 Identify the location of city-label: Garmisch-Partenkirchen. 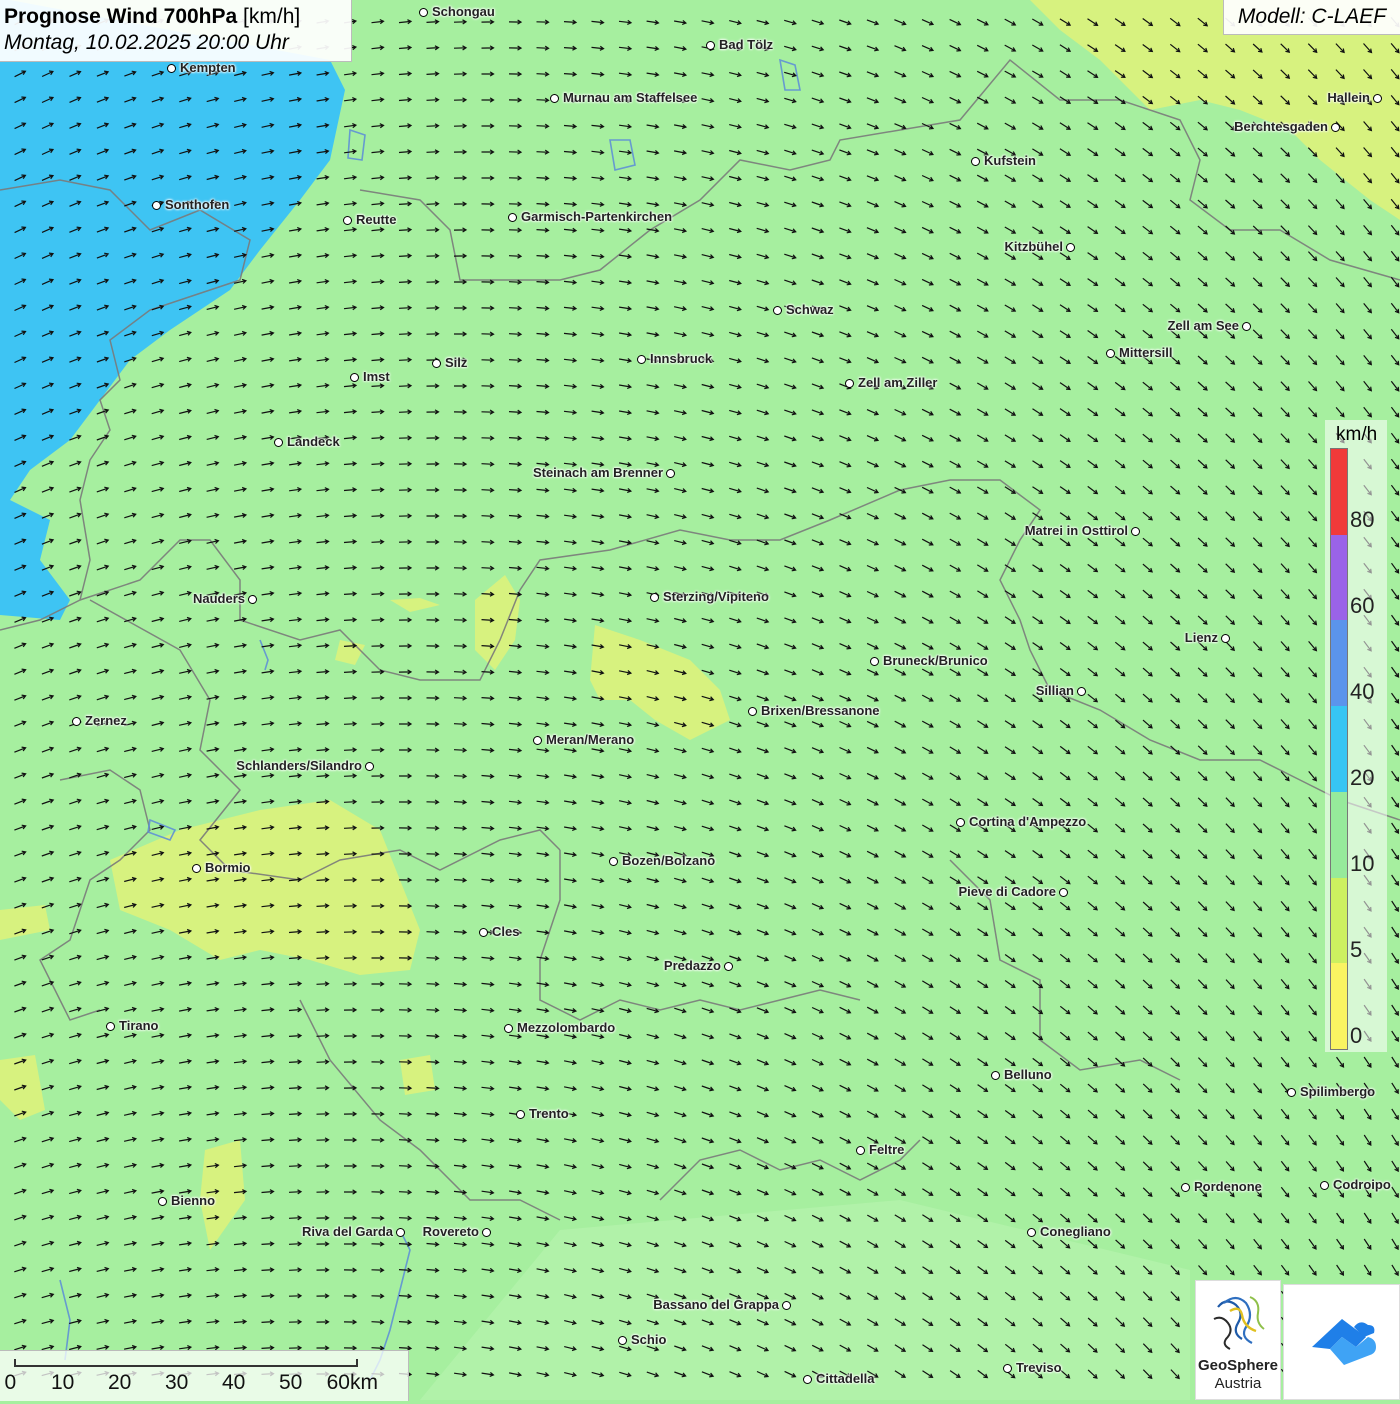
(597, 216).